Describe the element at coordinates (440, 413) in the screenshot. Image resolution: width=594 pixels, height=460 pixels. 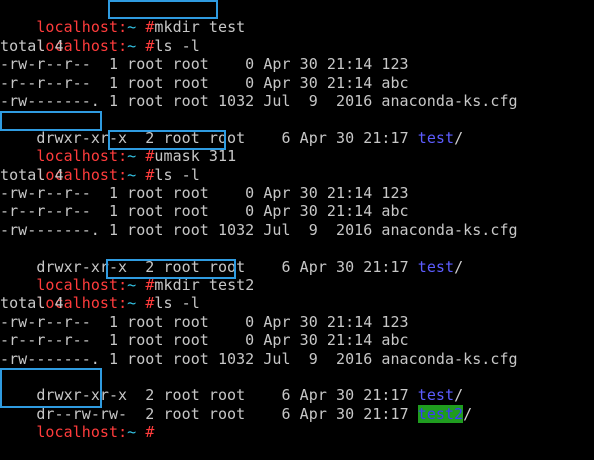
I see `directory-name: test2` at that location.